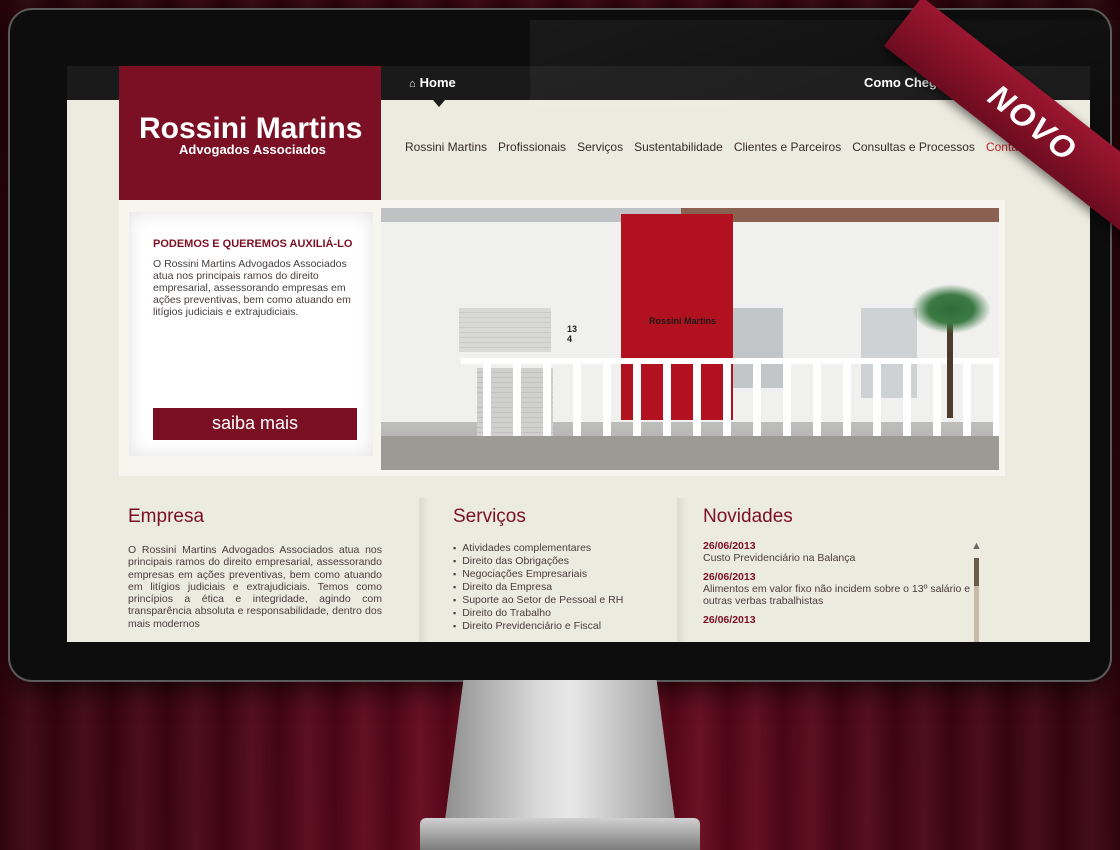 This screenshot has width=1120, height=850. What do you see at coordinates (563, 574) in the screenshot?
I see `servicos-item: Negociações Empresariais` at bounding box center [563, 574].